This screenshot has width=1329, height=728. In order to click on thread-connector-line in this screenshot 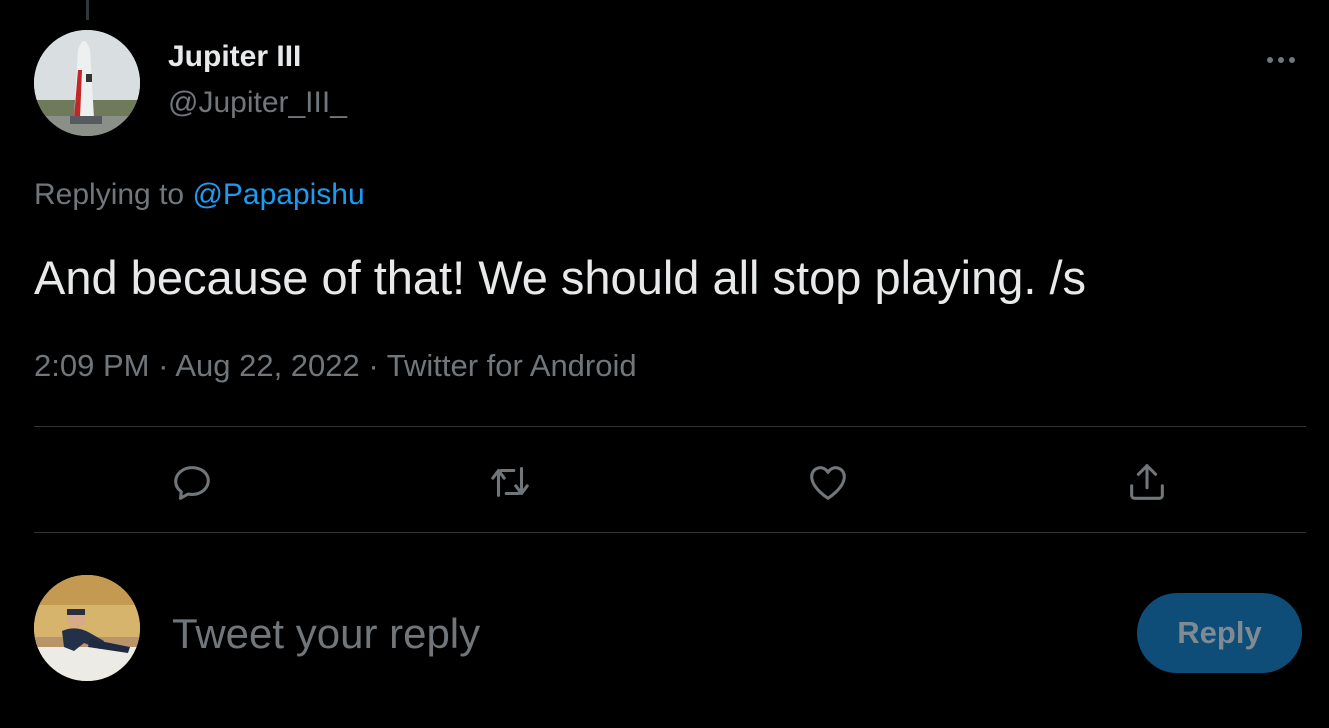, I will do `click(87, 10)`.